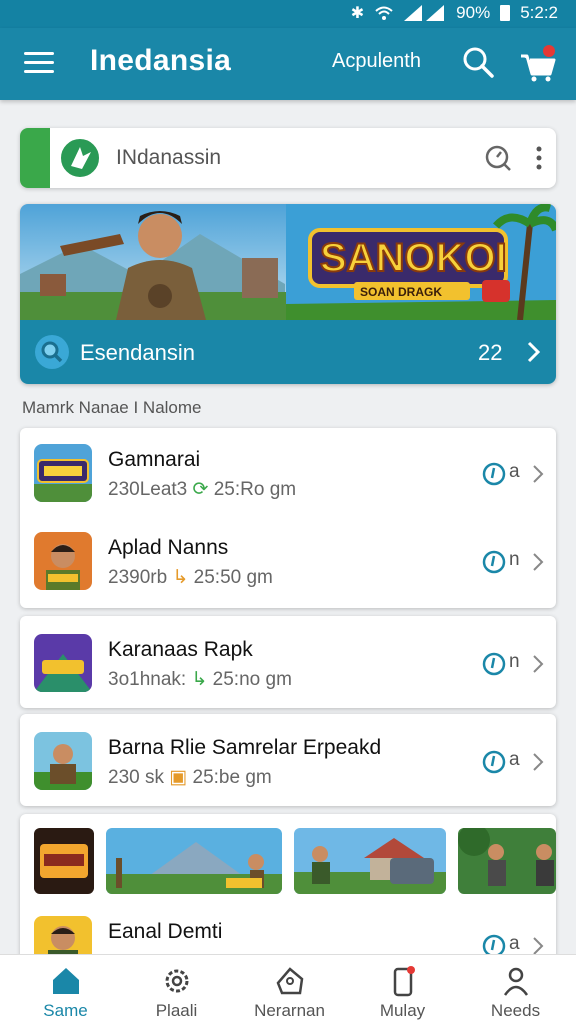 The height and width of the screenshot is (1025, 576). I want to click on game-list-card: Karanaas Rapk 3o1hnak: ↳ 25:no gm n, so click(288, 662).